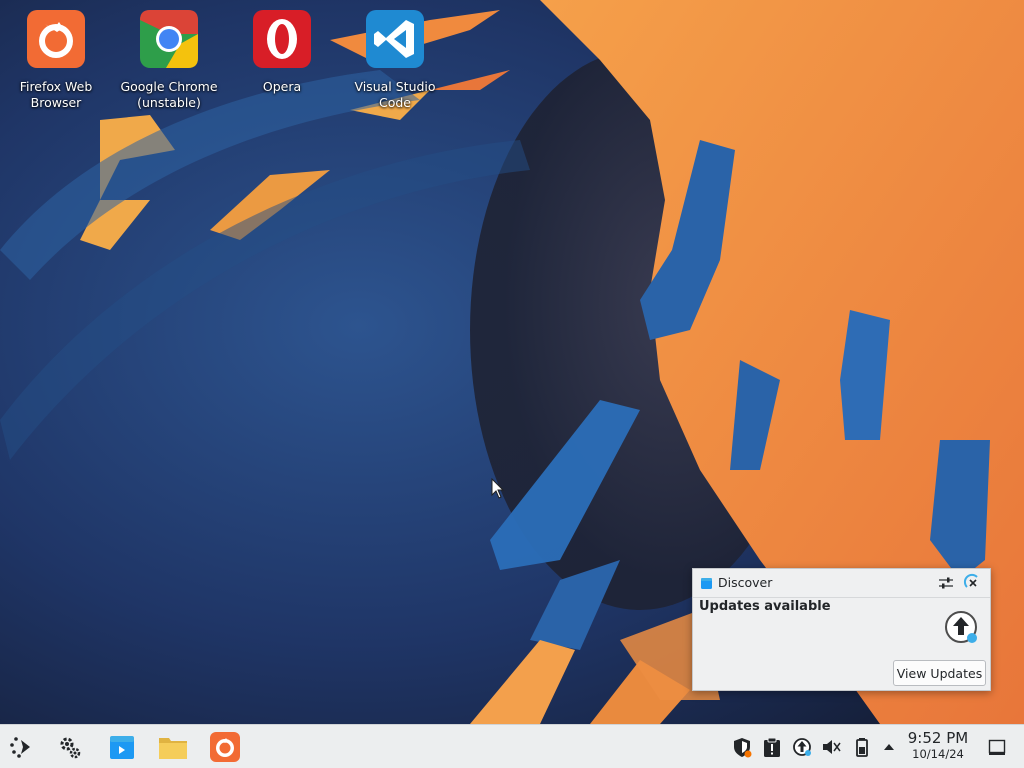  What do you see at coordinates (169, 39) in the screenshot?
I see `chrome-icon` at bounding box center [169, 39].